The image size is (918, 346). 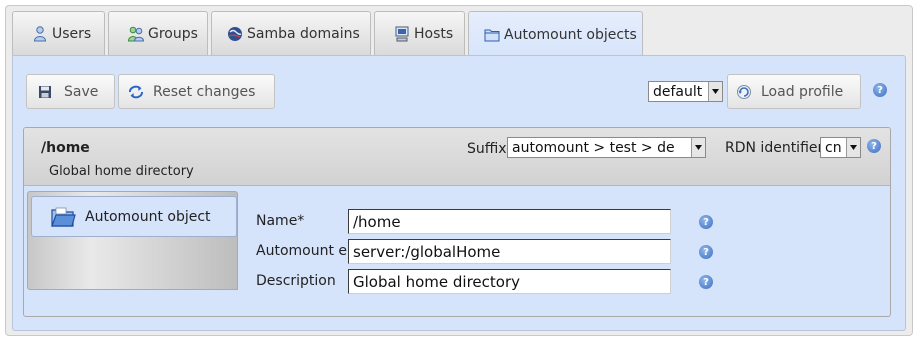 What do you see at coordinates (874, 146) in the screenshot?
I see `rdn-help-icon: ?` at bounding box center [874, 146].